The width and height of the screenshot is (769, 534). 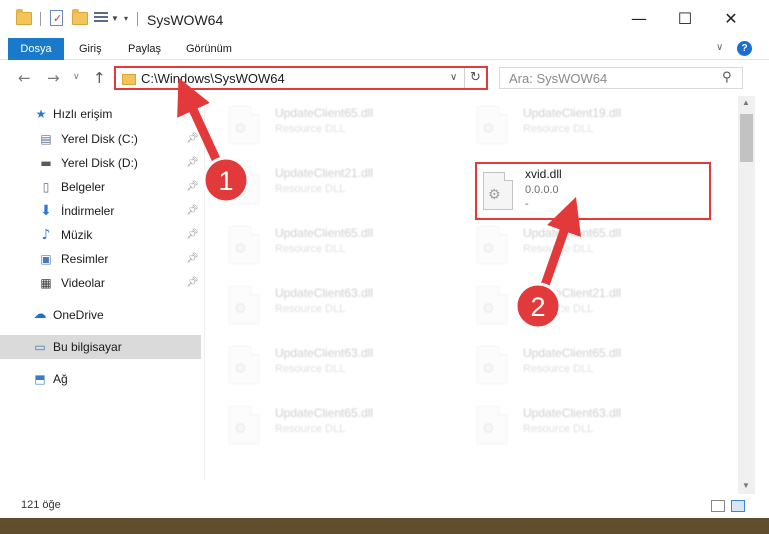 I want to click on sidebar-item-label: Yerel Disk (C:), so click(x=99, y=139).